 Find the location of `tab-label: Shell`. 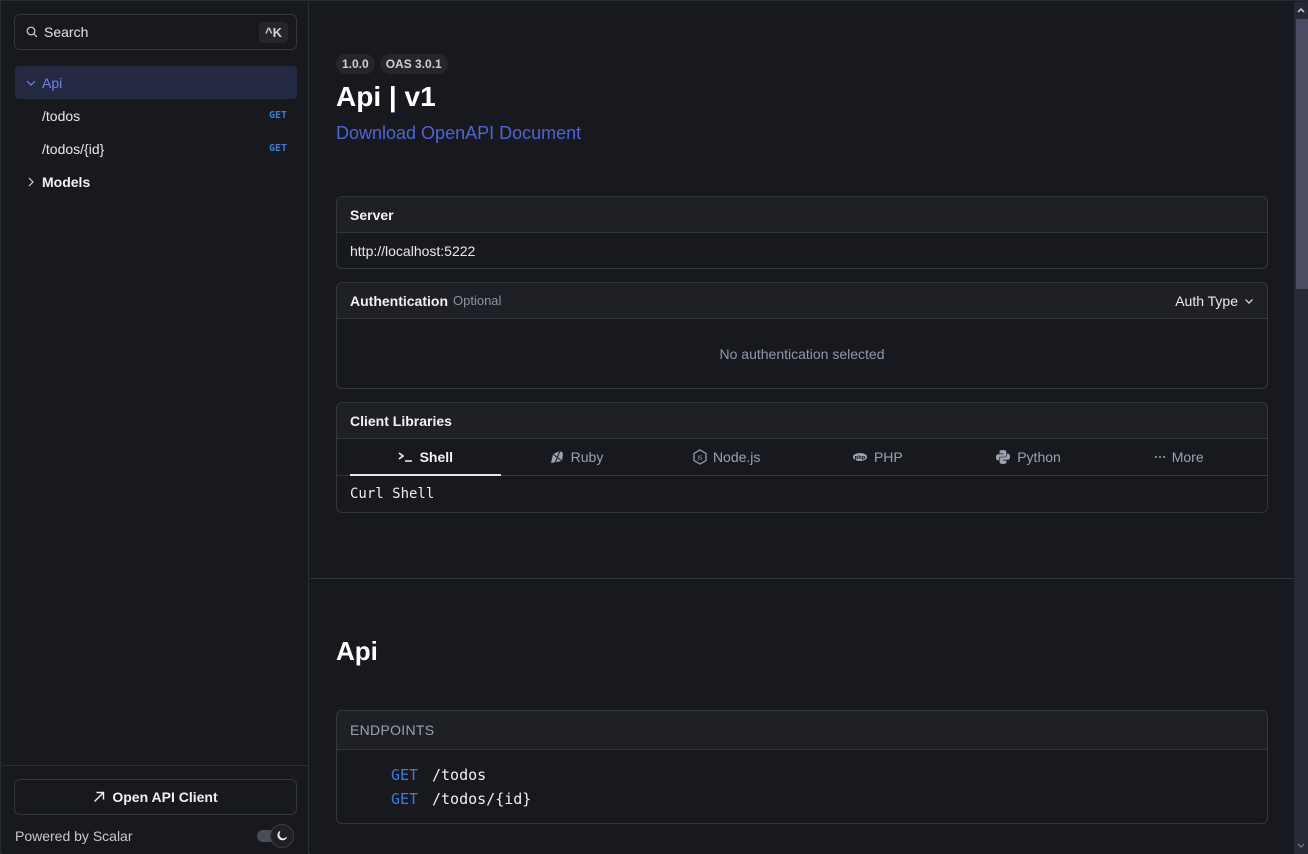

tab-label: Shell is located at coordinates (436, 457).